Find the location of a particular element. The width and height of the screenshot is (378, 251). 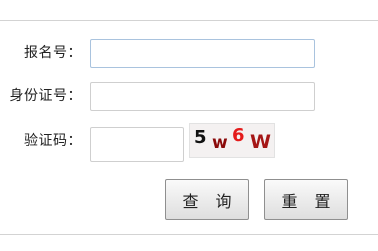

reset-button: 重 置 is located at coordinates (306, 199).